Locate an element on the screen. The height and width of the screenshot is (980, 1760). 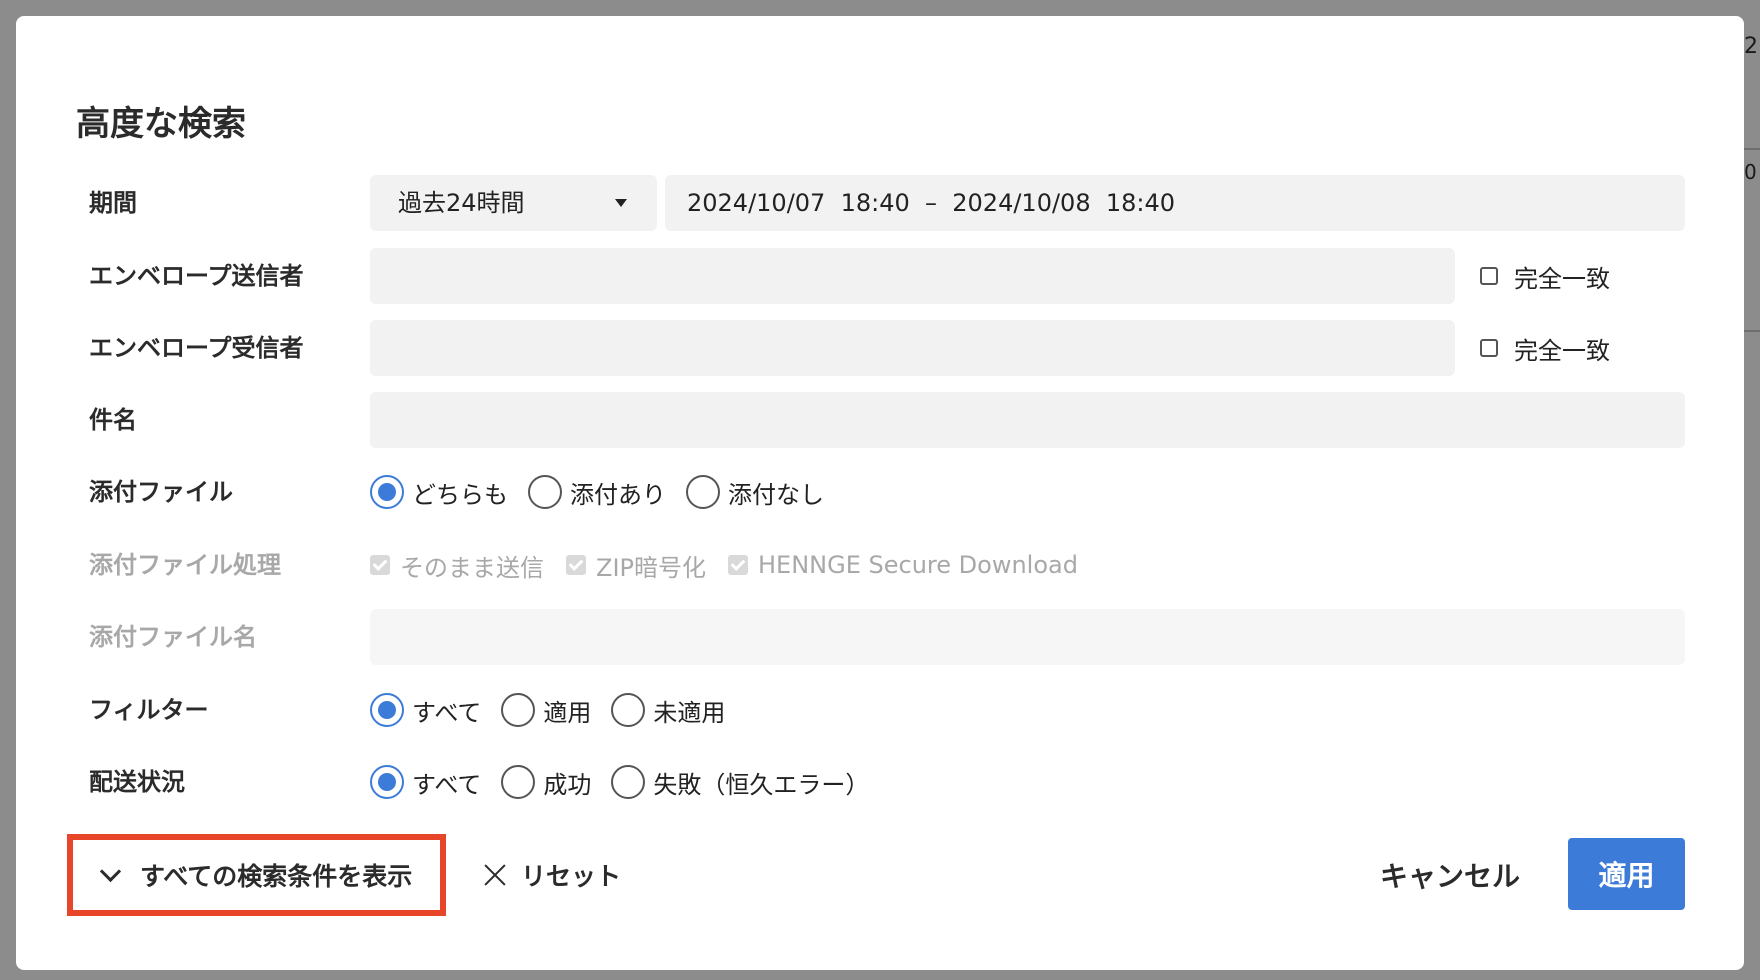
attachment-row: 添付ファイル どちらも 添付あり 添付なし is located at coordinates (880, 492).